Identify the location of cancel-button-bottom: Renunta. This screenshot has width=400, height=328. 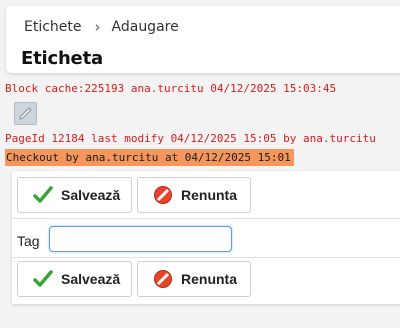
(194, 279).